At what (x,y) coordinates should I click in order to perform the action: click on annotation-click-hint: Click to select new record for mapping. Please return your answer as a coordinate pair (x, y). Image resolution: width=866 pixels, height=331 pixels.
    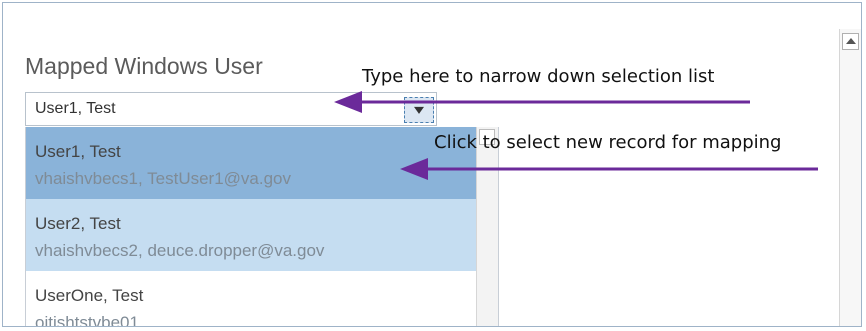
    Looking at the image, I should click on (608, 142).